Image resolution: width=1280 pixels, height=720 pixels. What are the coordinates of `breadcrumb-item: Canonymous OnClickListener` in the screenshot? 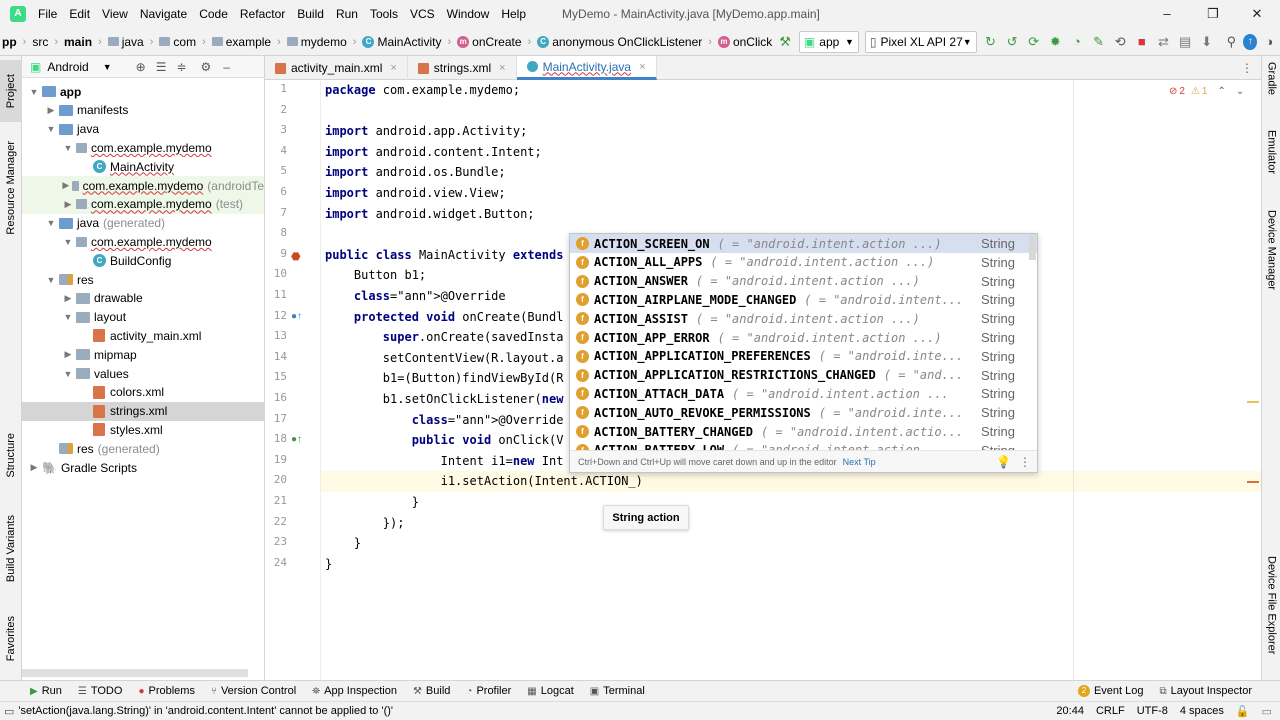 It's located at (619, 42).